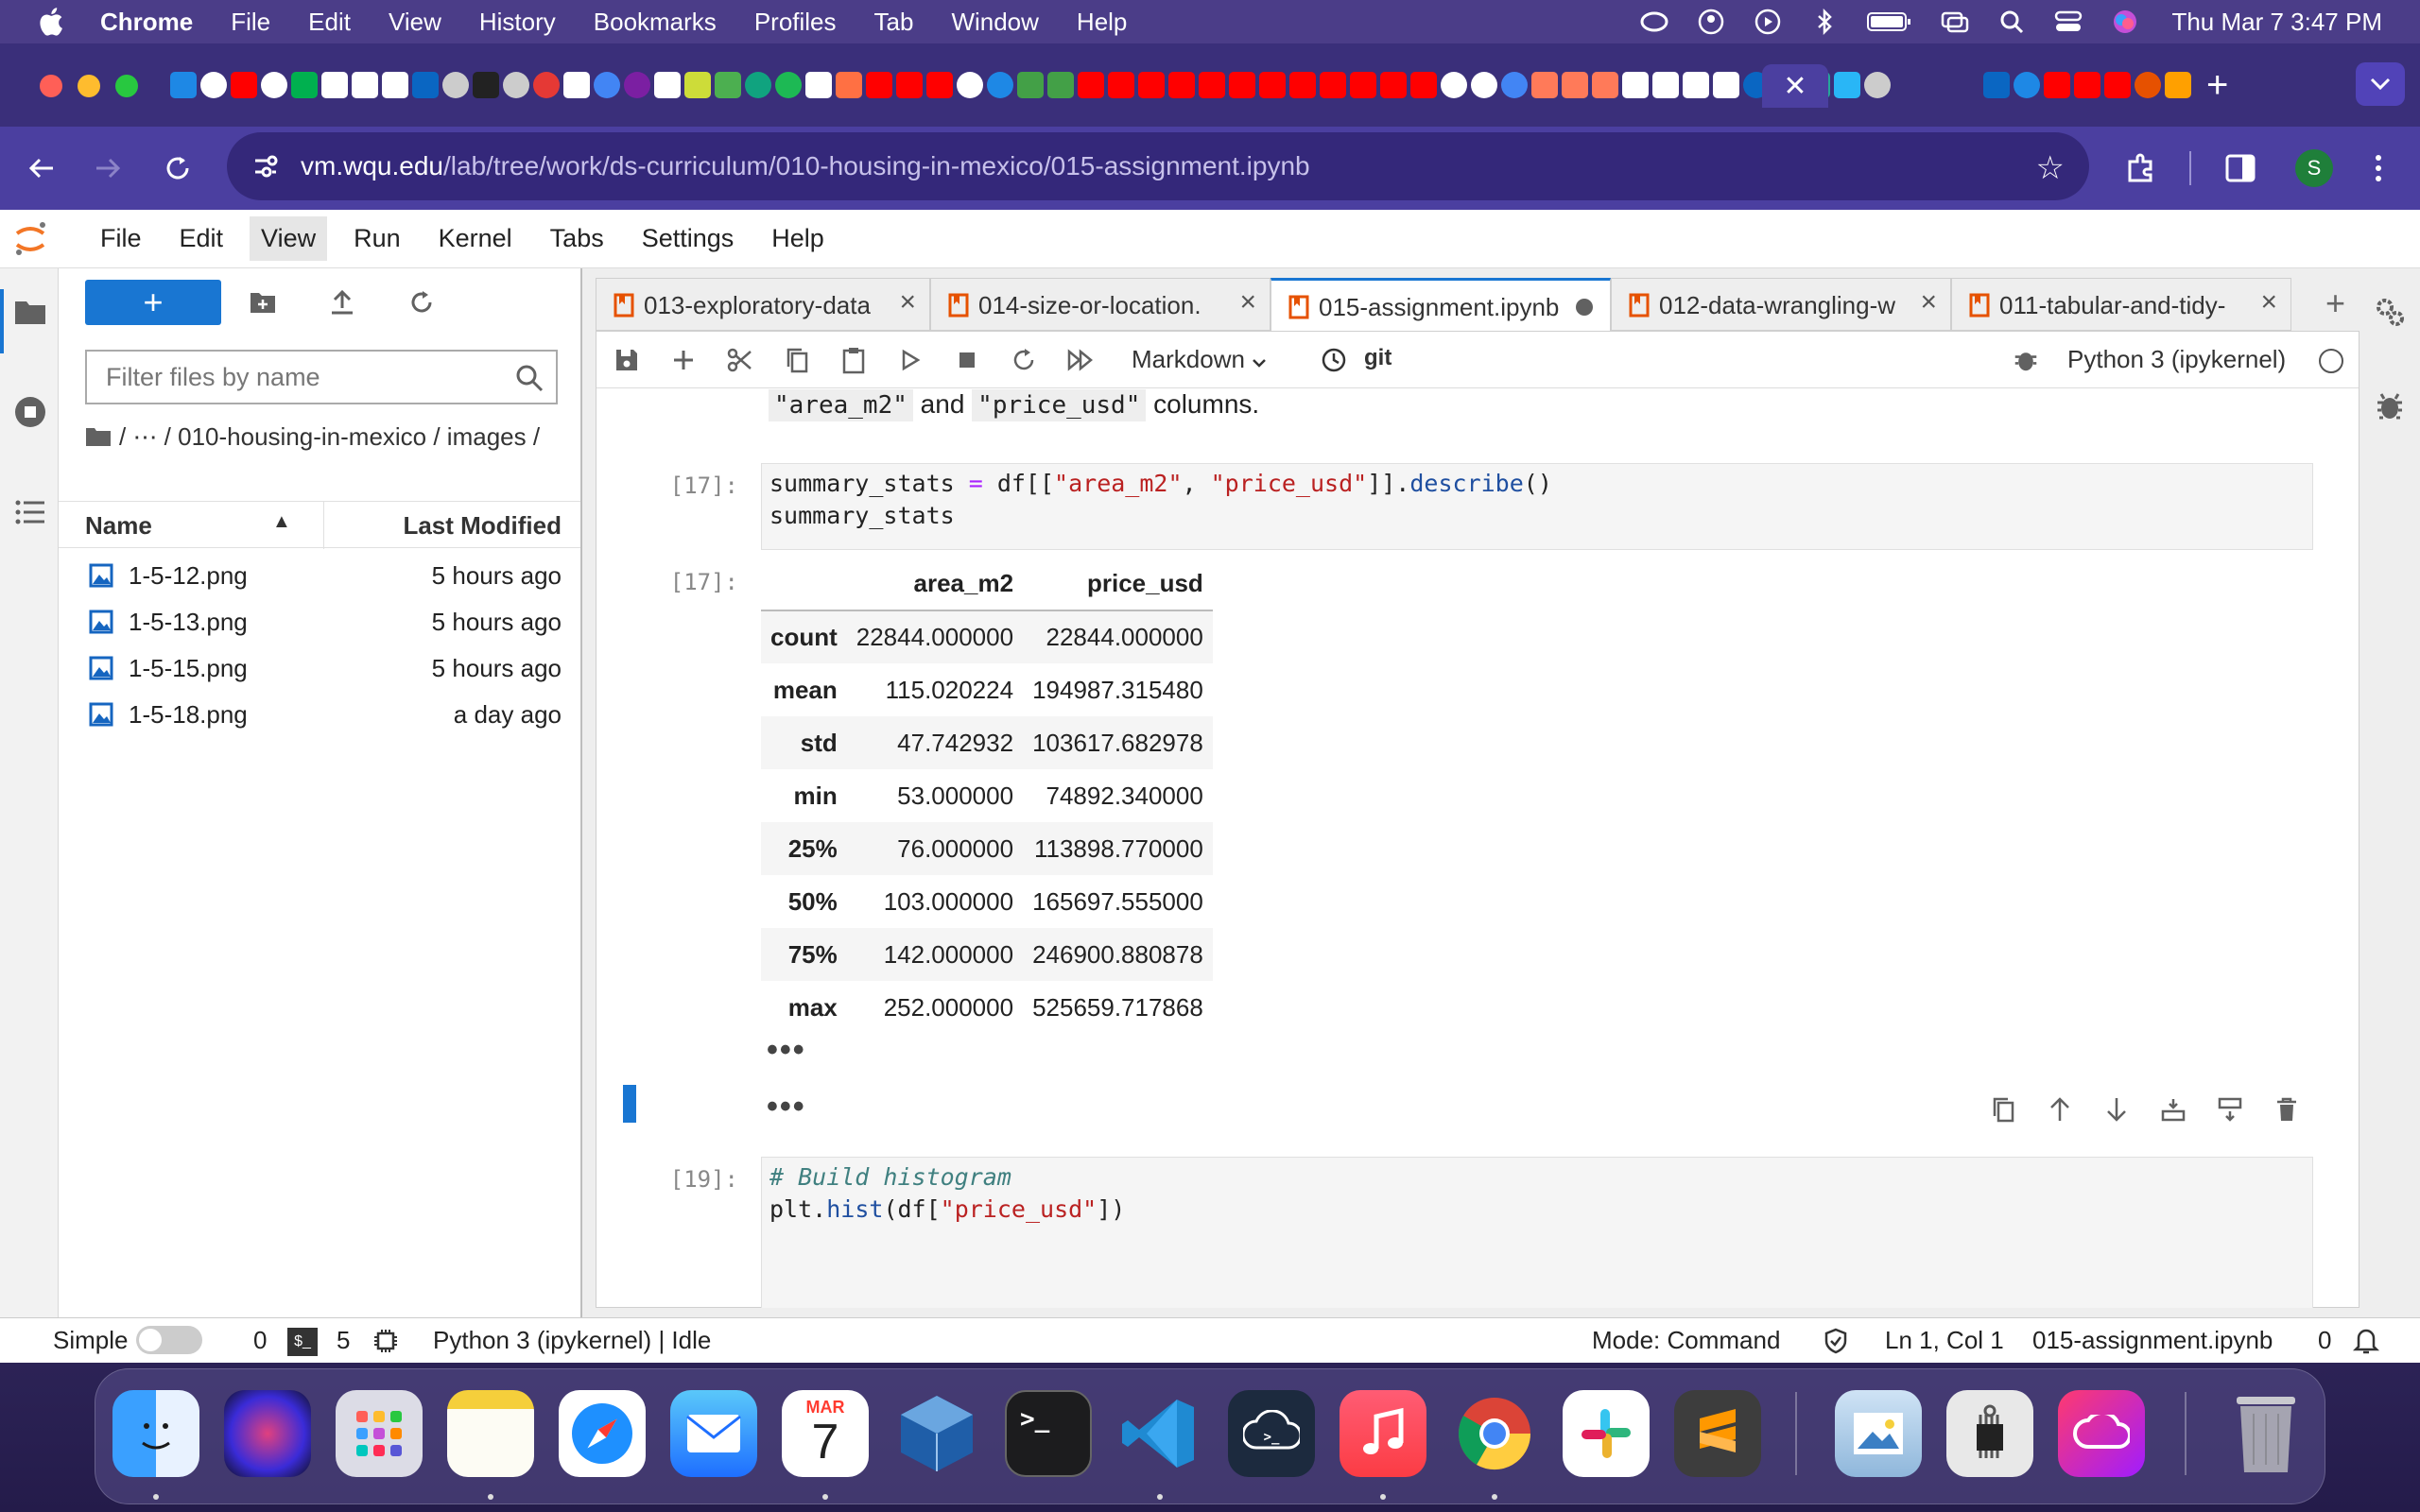 This screenshot has height=1512, width=2420. I want to click on add-tab-button: +, so click(2335, 303).